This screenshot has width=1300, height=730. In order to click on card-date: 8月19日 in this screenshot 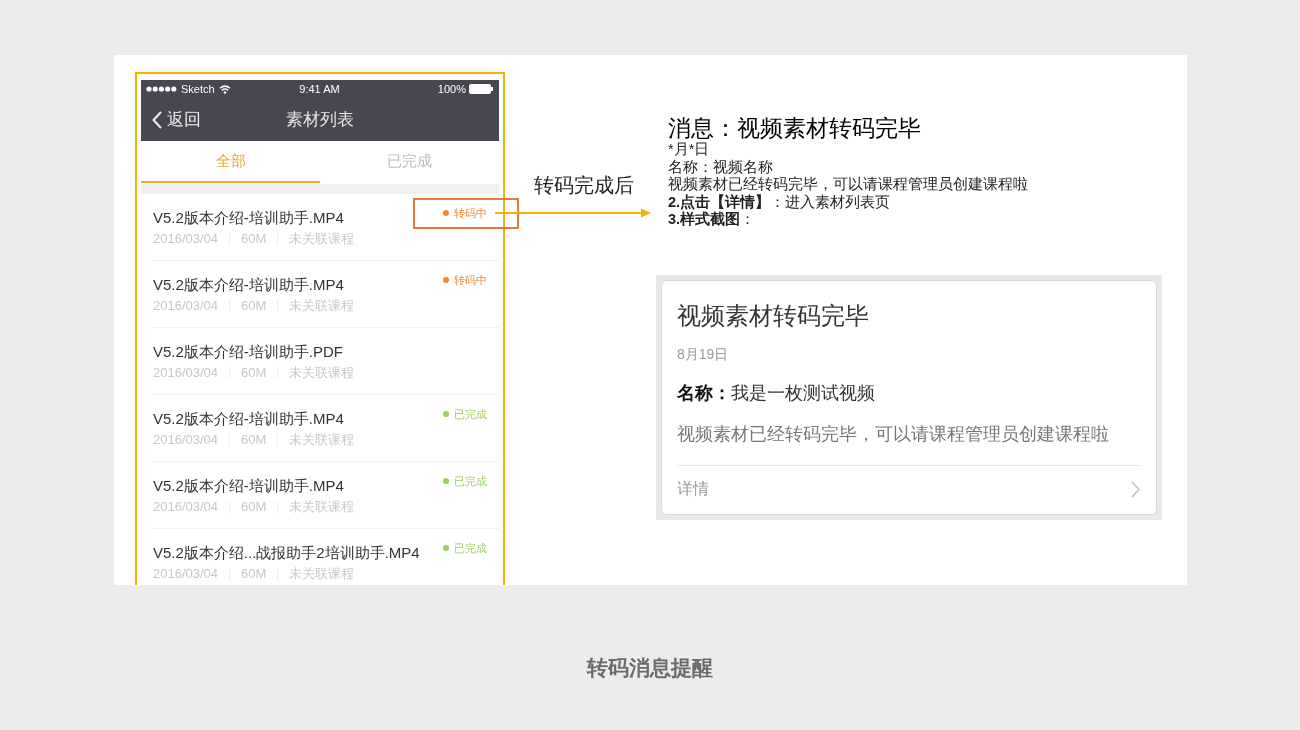, I will do `click(703, 354)`.